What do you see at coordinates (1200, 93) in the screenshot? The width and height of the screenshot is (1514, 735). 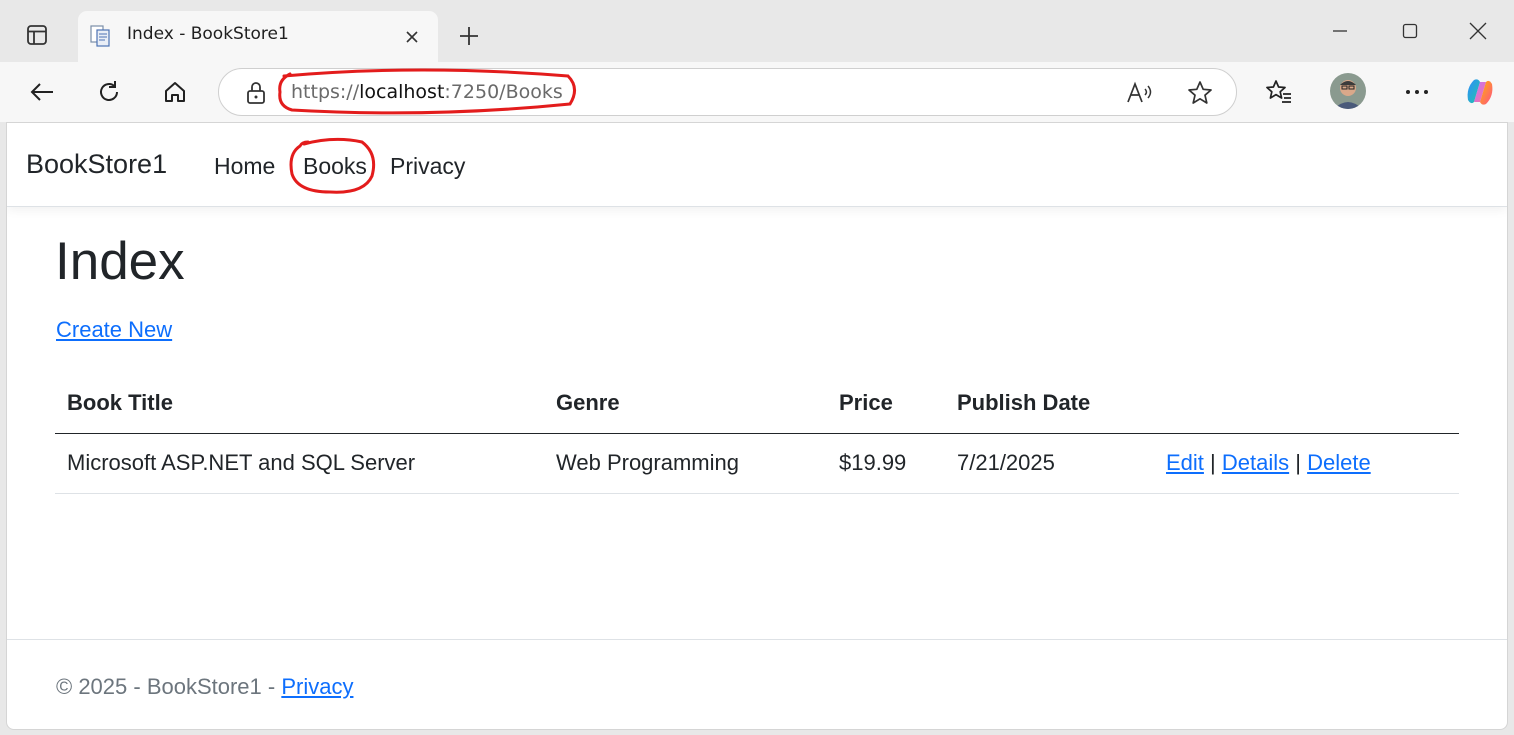 I see `favorite-star-icon` at bounding box center [1200, 93].